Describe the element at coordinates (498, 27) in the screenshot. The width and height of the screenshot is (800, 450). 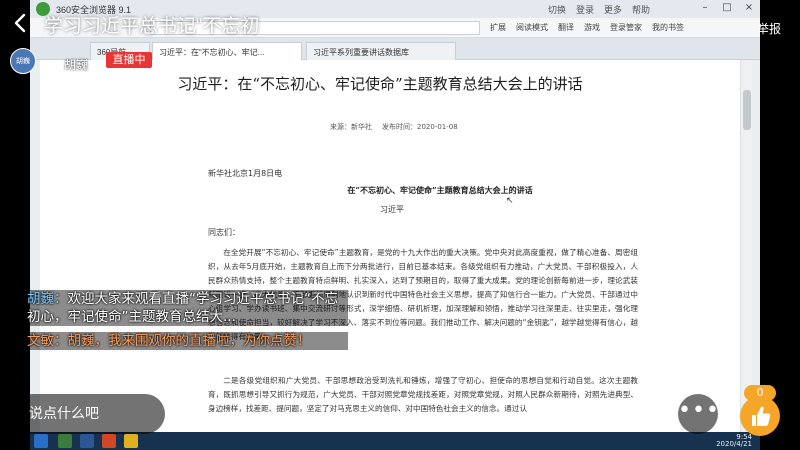
I see `tool-extensions: 扩展` at that location.